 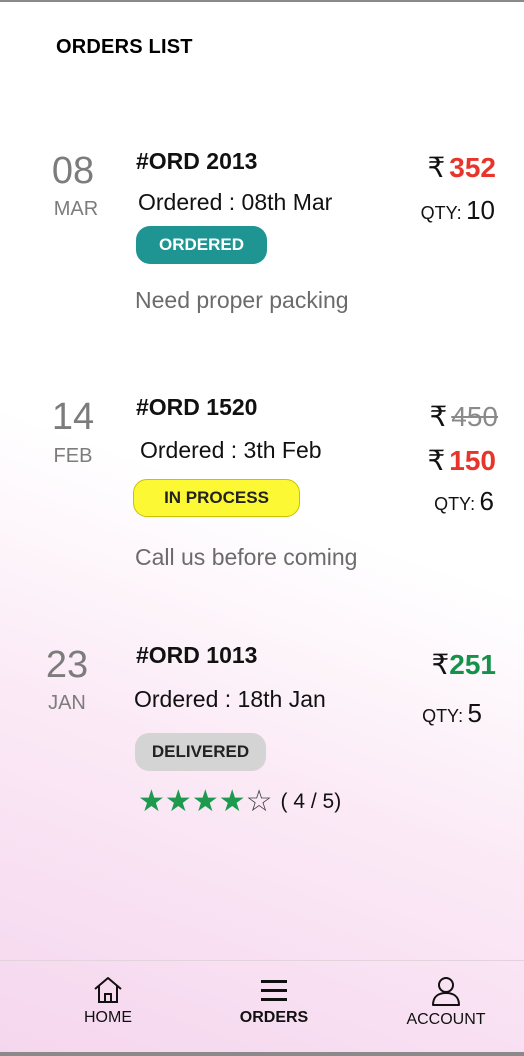 What do you see at coordinates (108, 990) in the screenshot?
I see `home-icon` at bounding box center [108, 990].